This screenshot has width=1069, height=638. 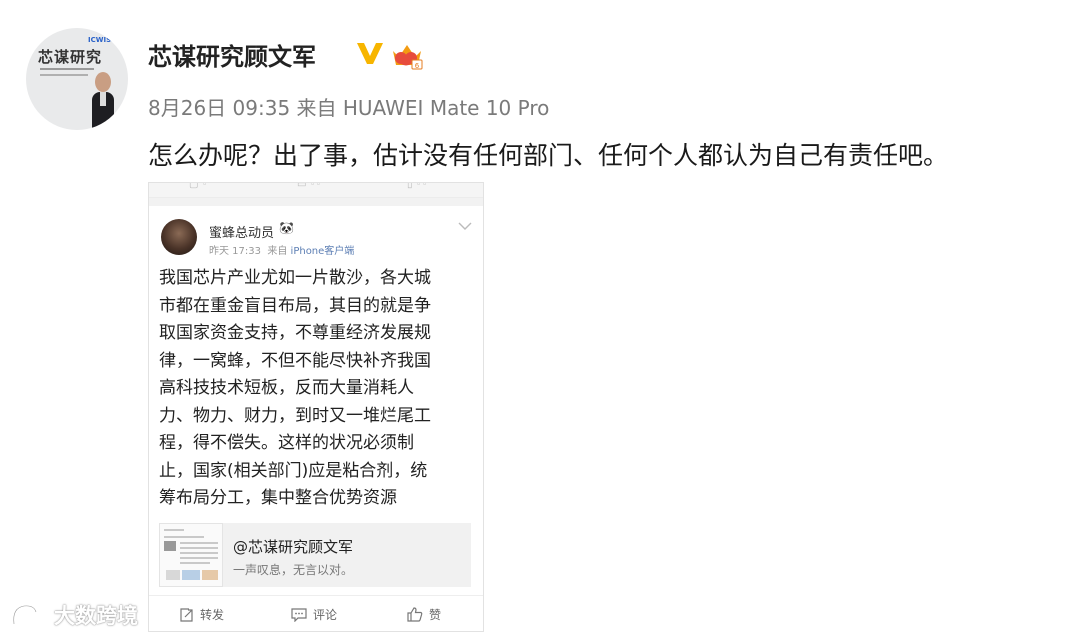 I want to click on watermark-text: 大数跨境, so click(x=96, y=616).